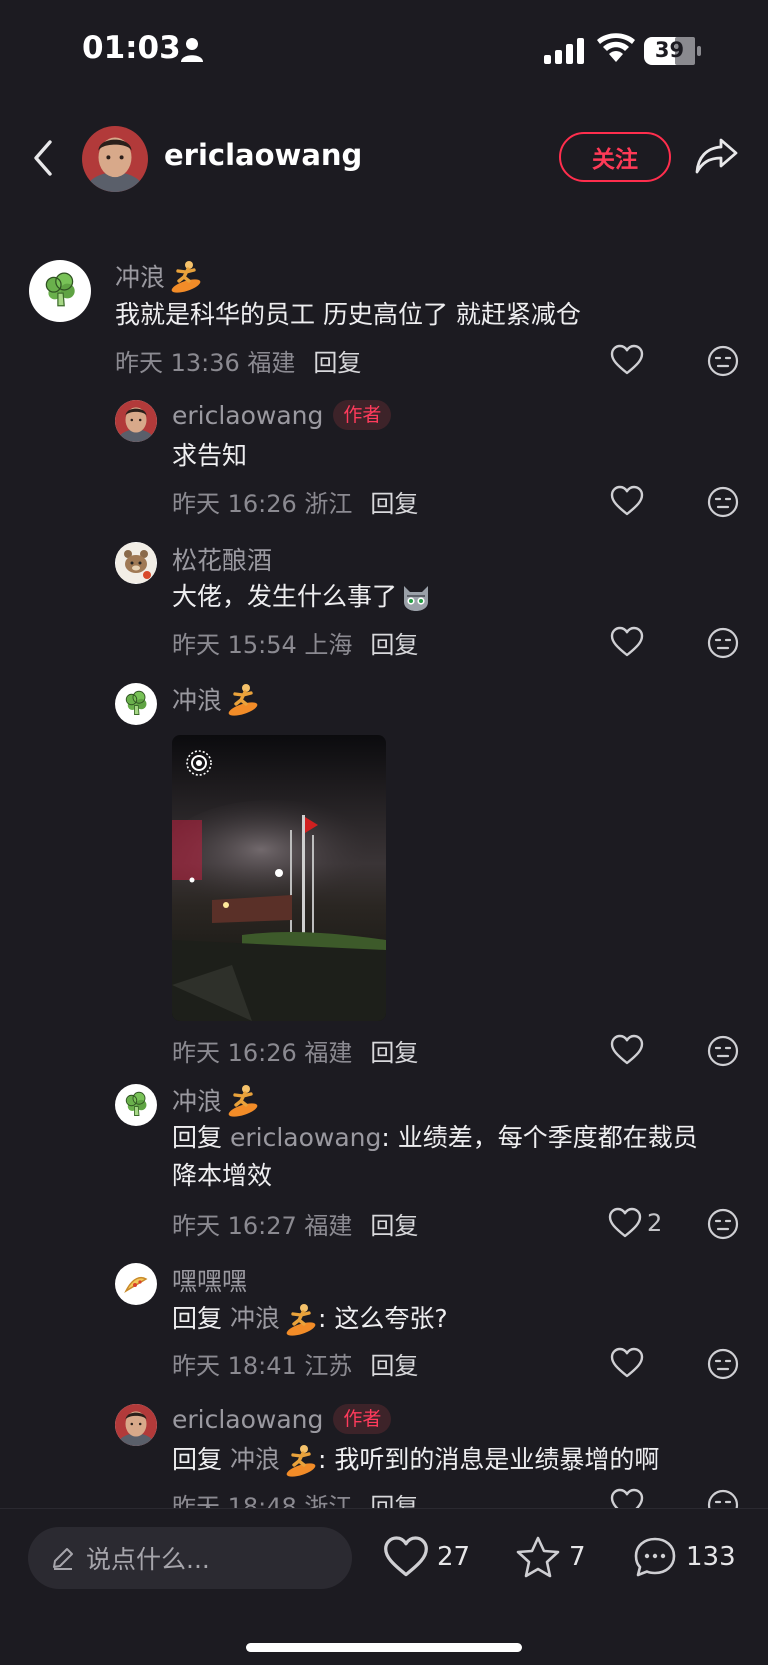 This screenshot has width=768, height=1665. I want to click on comment-meta: 昨天 18:41 江苏 回复, so click(295, 1363).